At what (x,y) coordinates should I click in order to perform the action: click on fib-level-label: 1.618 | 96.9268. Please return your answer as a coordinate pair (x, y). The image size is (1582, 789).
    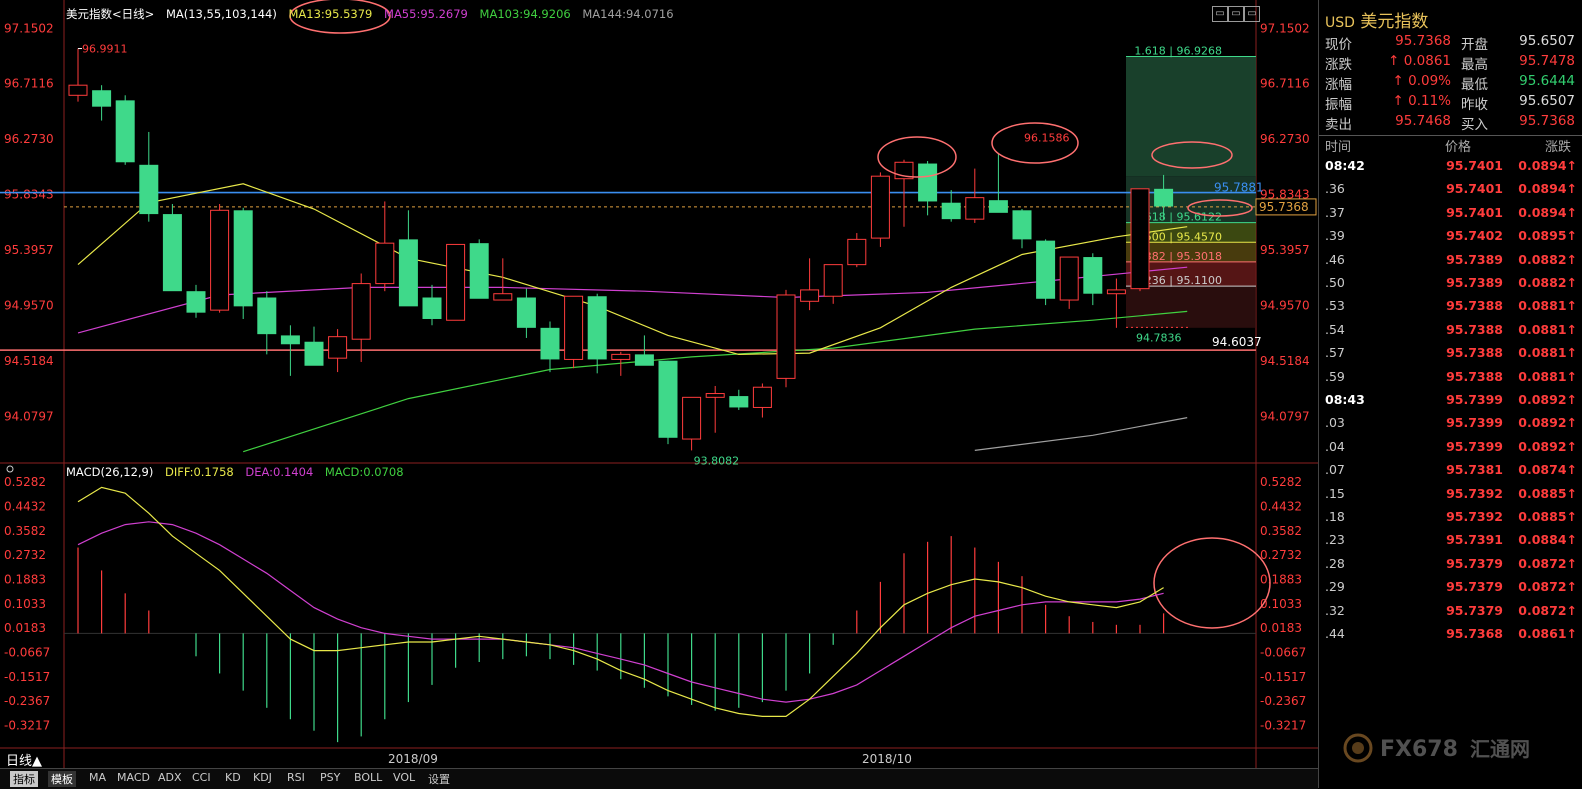
    Looking at the image, I should click on (1178, 51).